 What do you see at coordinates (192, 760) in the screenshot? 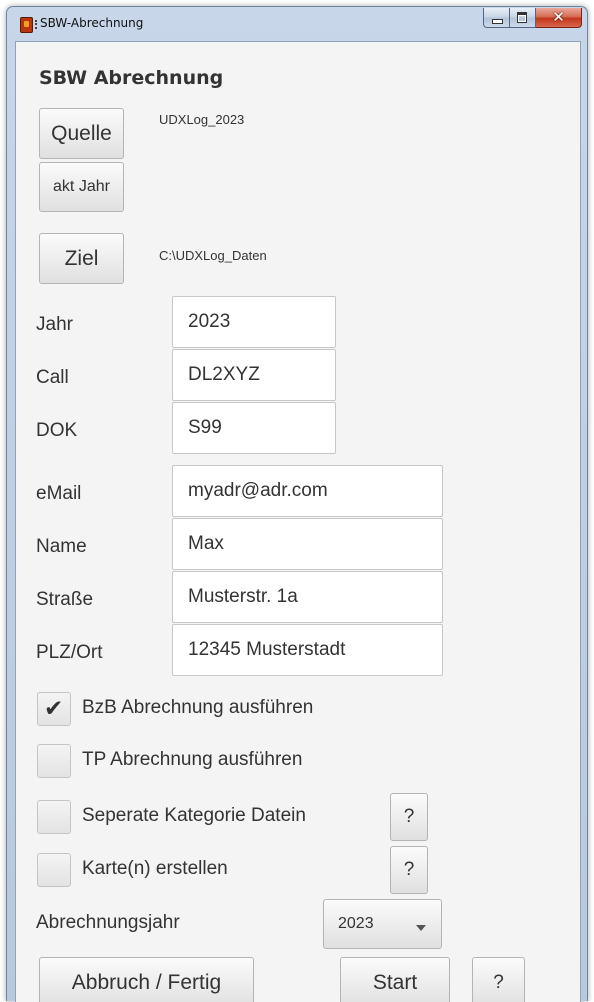
I see `tp-label: TP Abrechnung ausführen` at bounding box center [192, 760].